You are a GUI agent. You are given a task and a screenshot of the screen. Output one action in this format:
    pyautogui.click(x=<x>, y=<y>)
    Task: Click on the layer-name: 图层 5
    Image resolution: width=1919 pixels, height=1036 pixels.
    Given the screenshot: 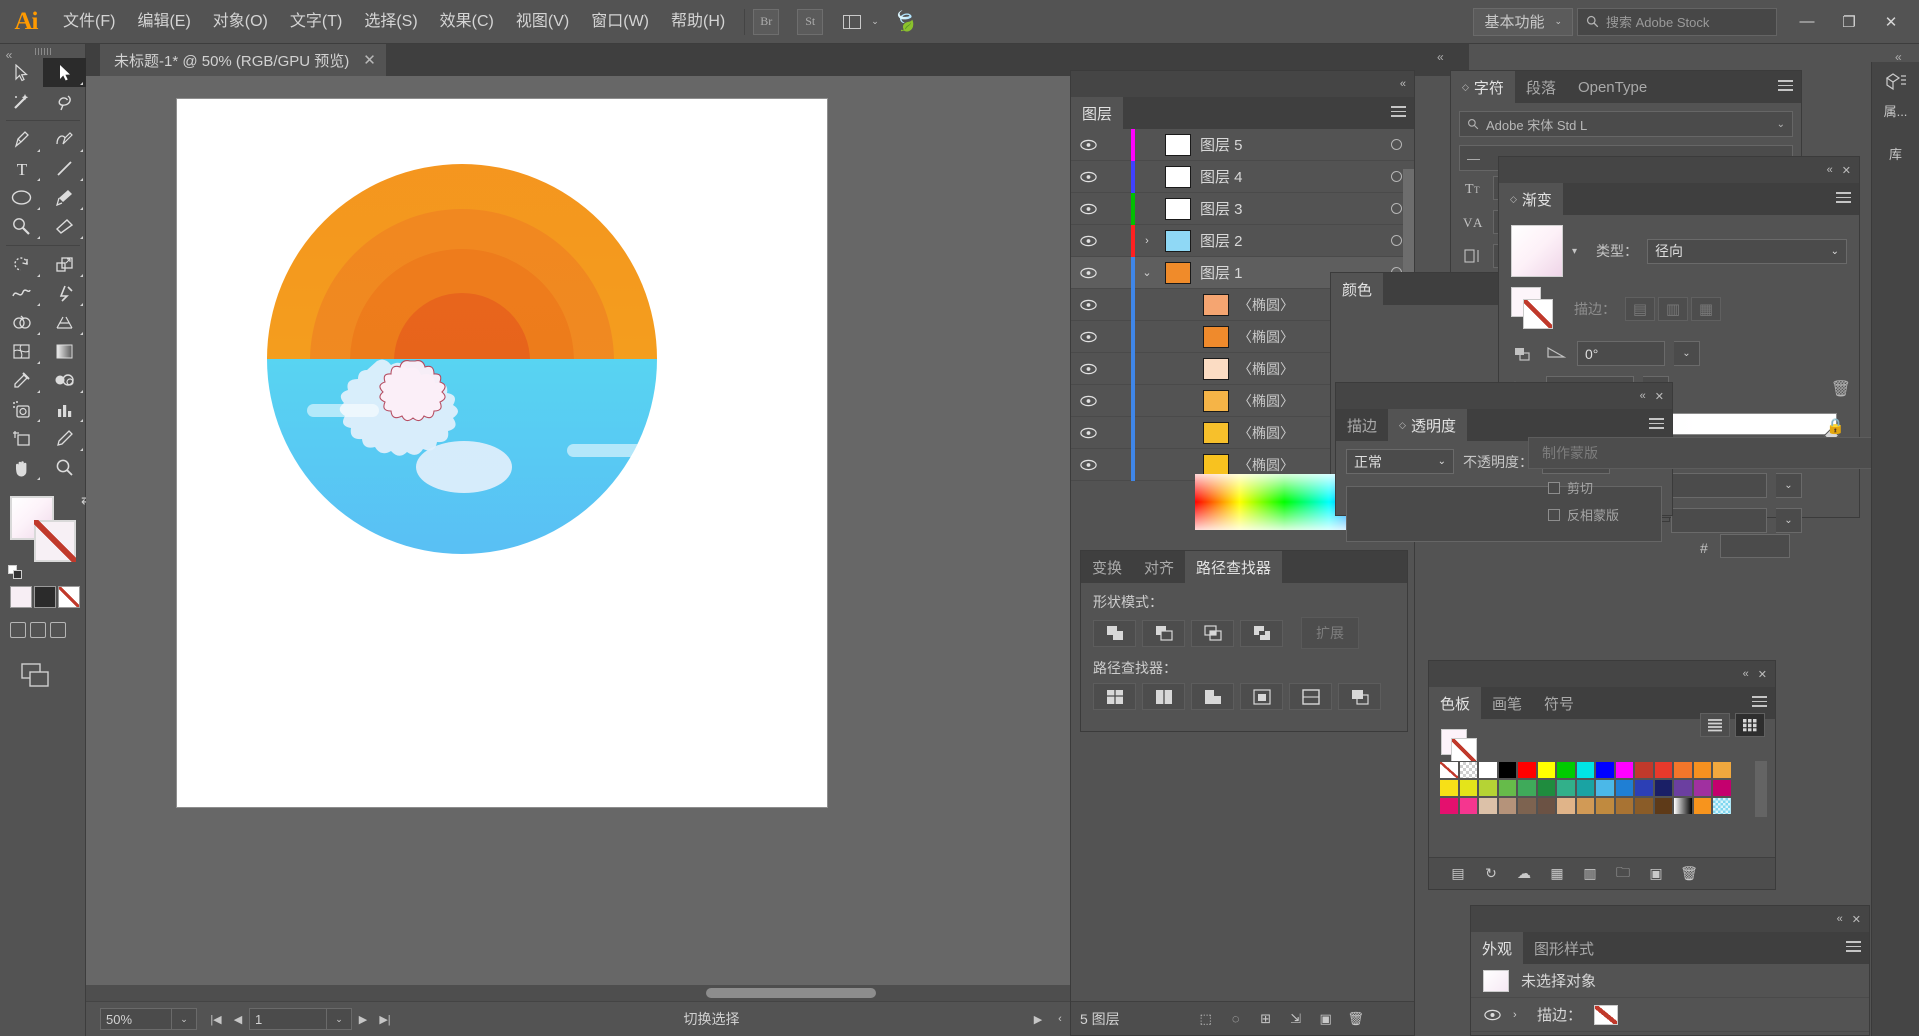 What is the action you would take?
    pyautogui.click(x=1295, y=144)
    